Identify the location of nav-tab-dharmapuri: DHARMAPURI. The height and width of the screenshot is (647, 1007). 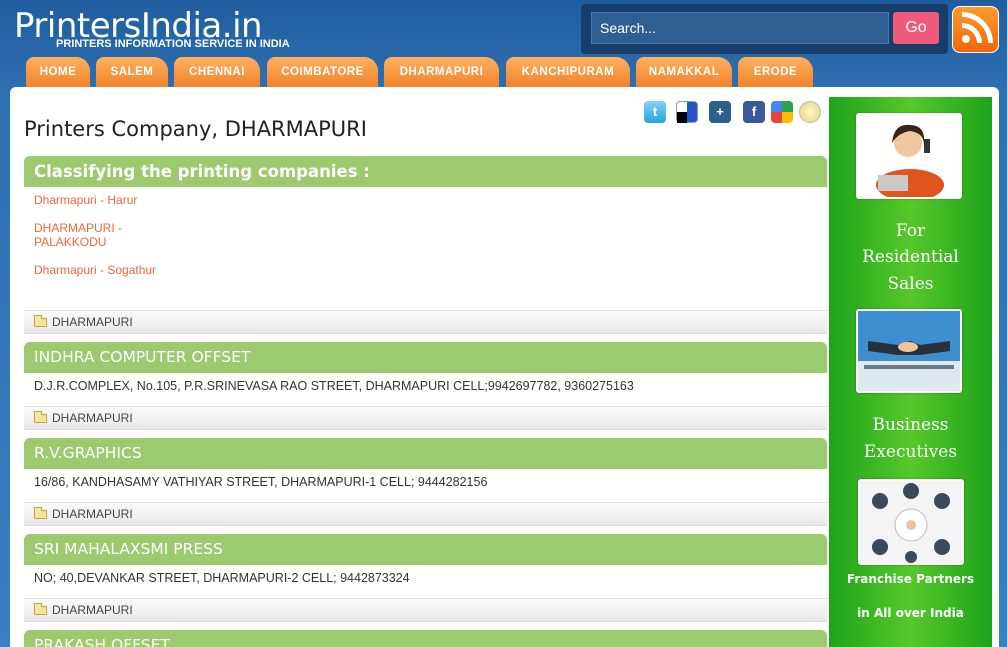
(441, 72).